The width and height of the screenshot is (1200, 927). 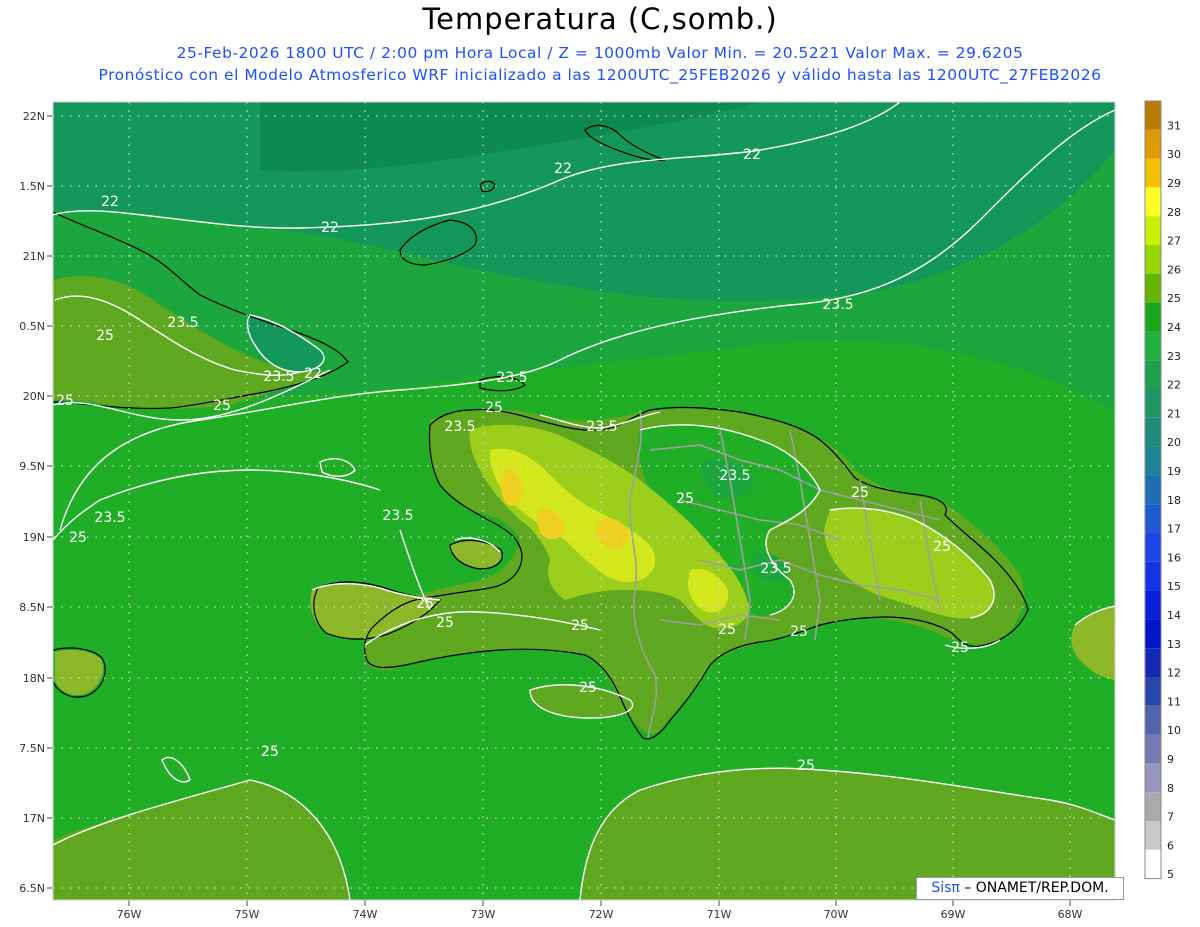 I want to click on lat-label: 9.5N, so click(x=32, y=466).